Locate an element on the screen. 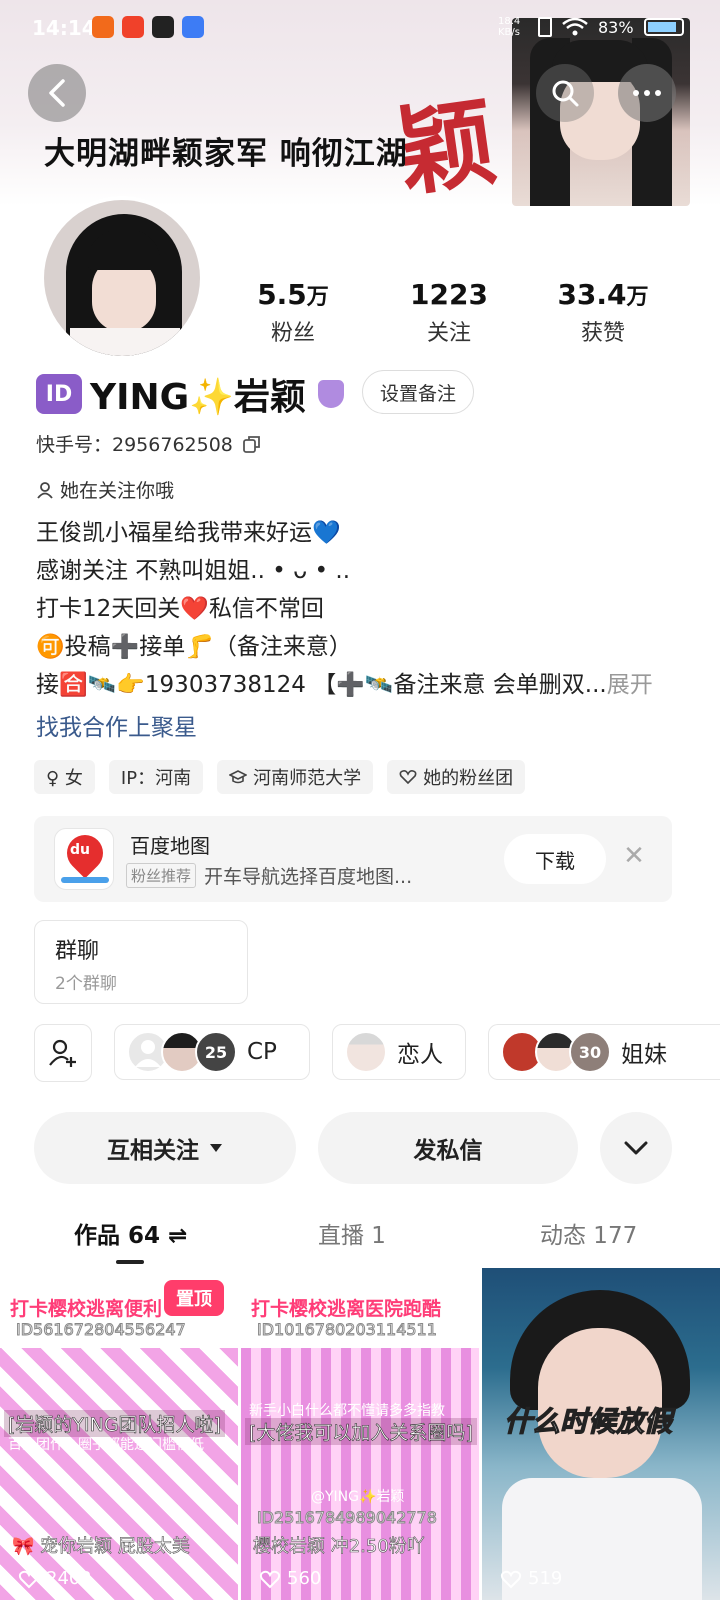 Image resolution: width=720 pixels, height=1600 pixels. battery-text: 83% is located at coordinates (616, 27).